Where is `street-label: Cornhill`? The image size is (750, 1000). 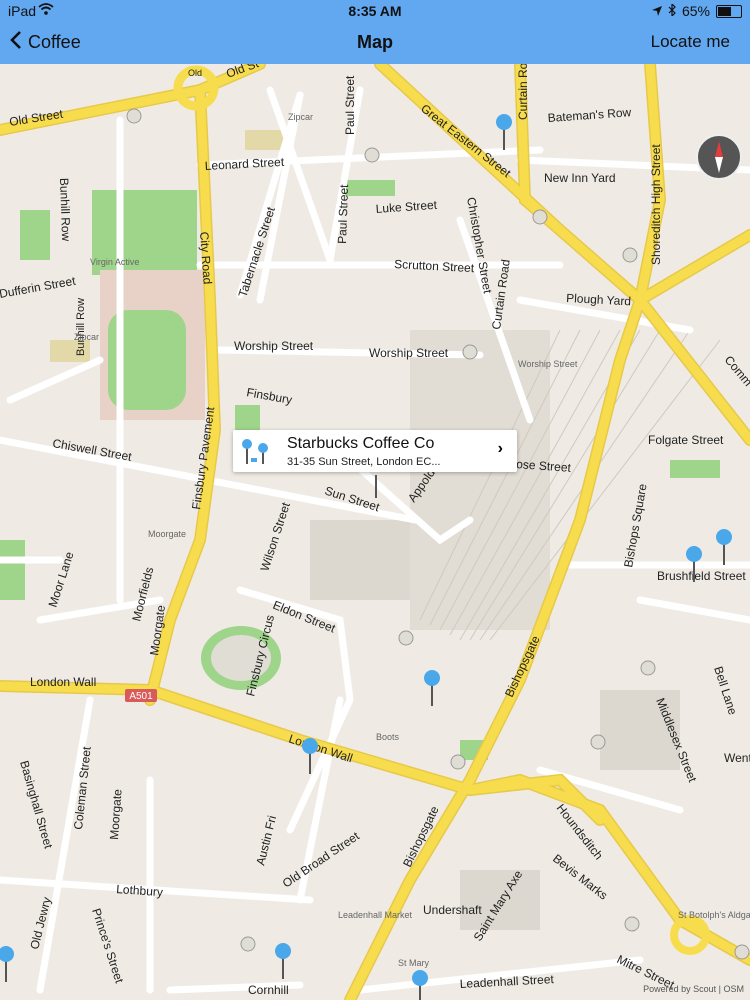 street-label: Cornhill is located at coordinates (268, 990).